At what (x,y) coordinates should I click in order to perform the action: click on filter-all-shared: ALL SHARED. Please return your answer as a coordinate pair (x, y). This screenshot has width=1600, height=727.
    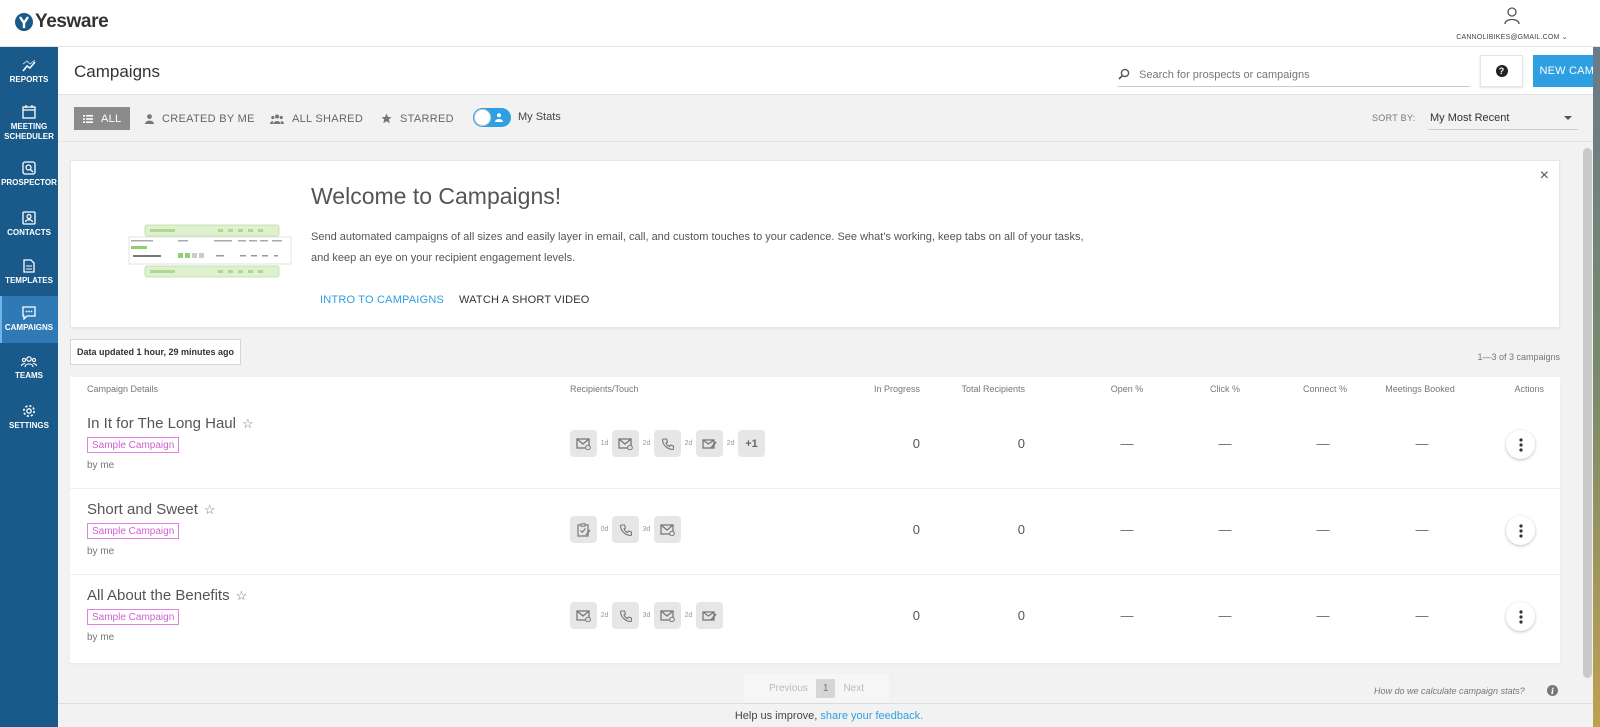
    Looking at the image, I should click on (316, 118).